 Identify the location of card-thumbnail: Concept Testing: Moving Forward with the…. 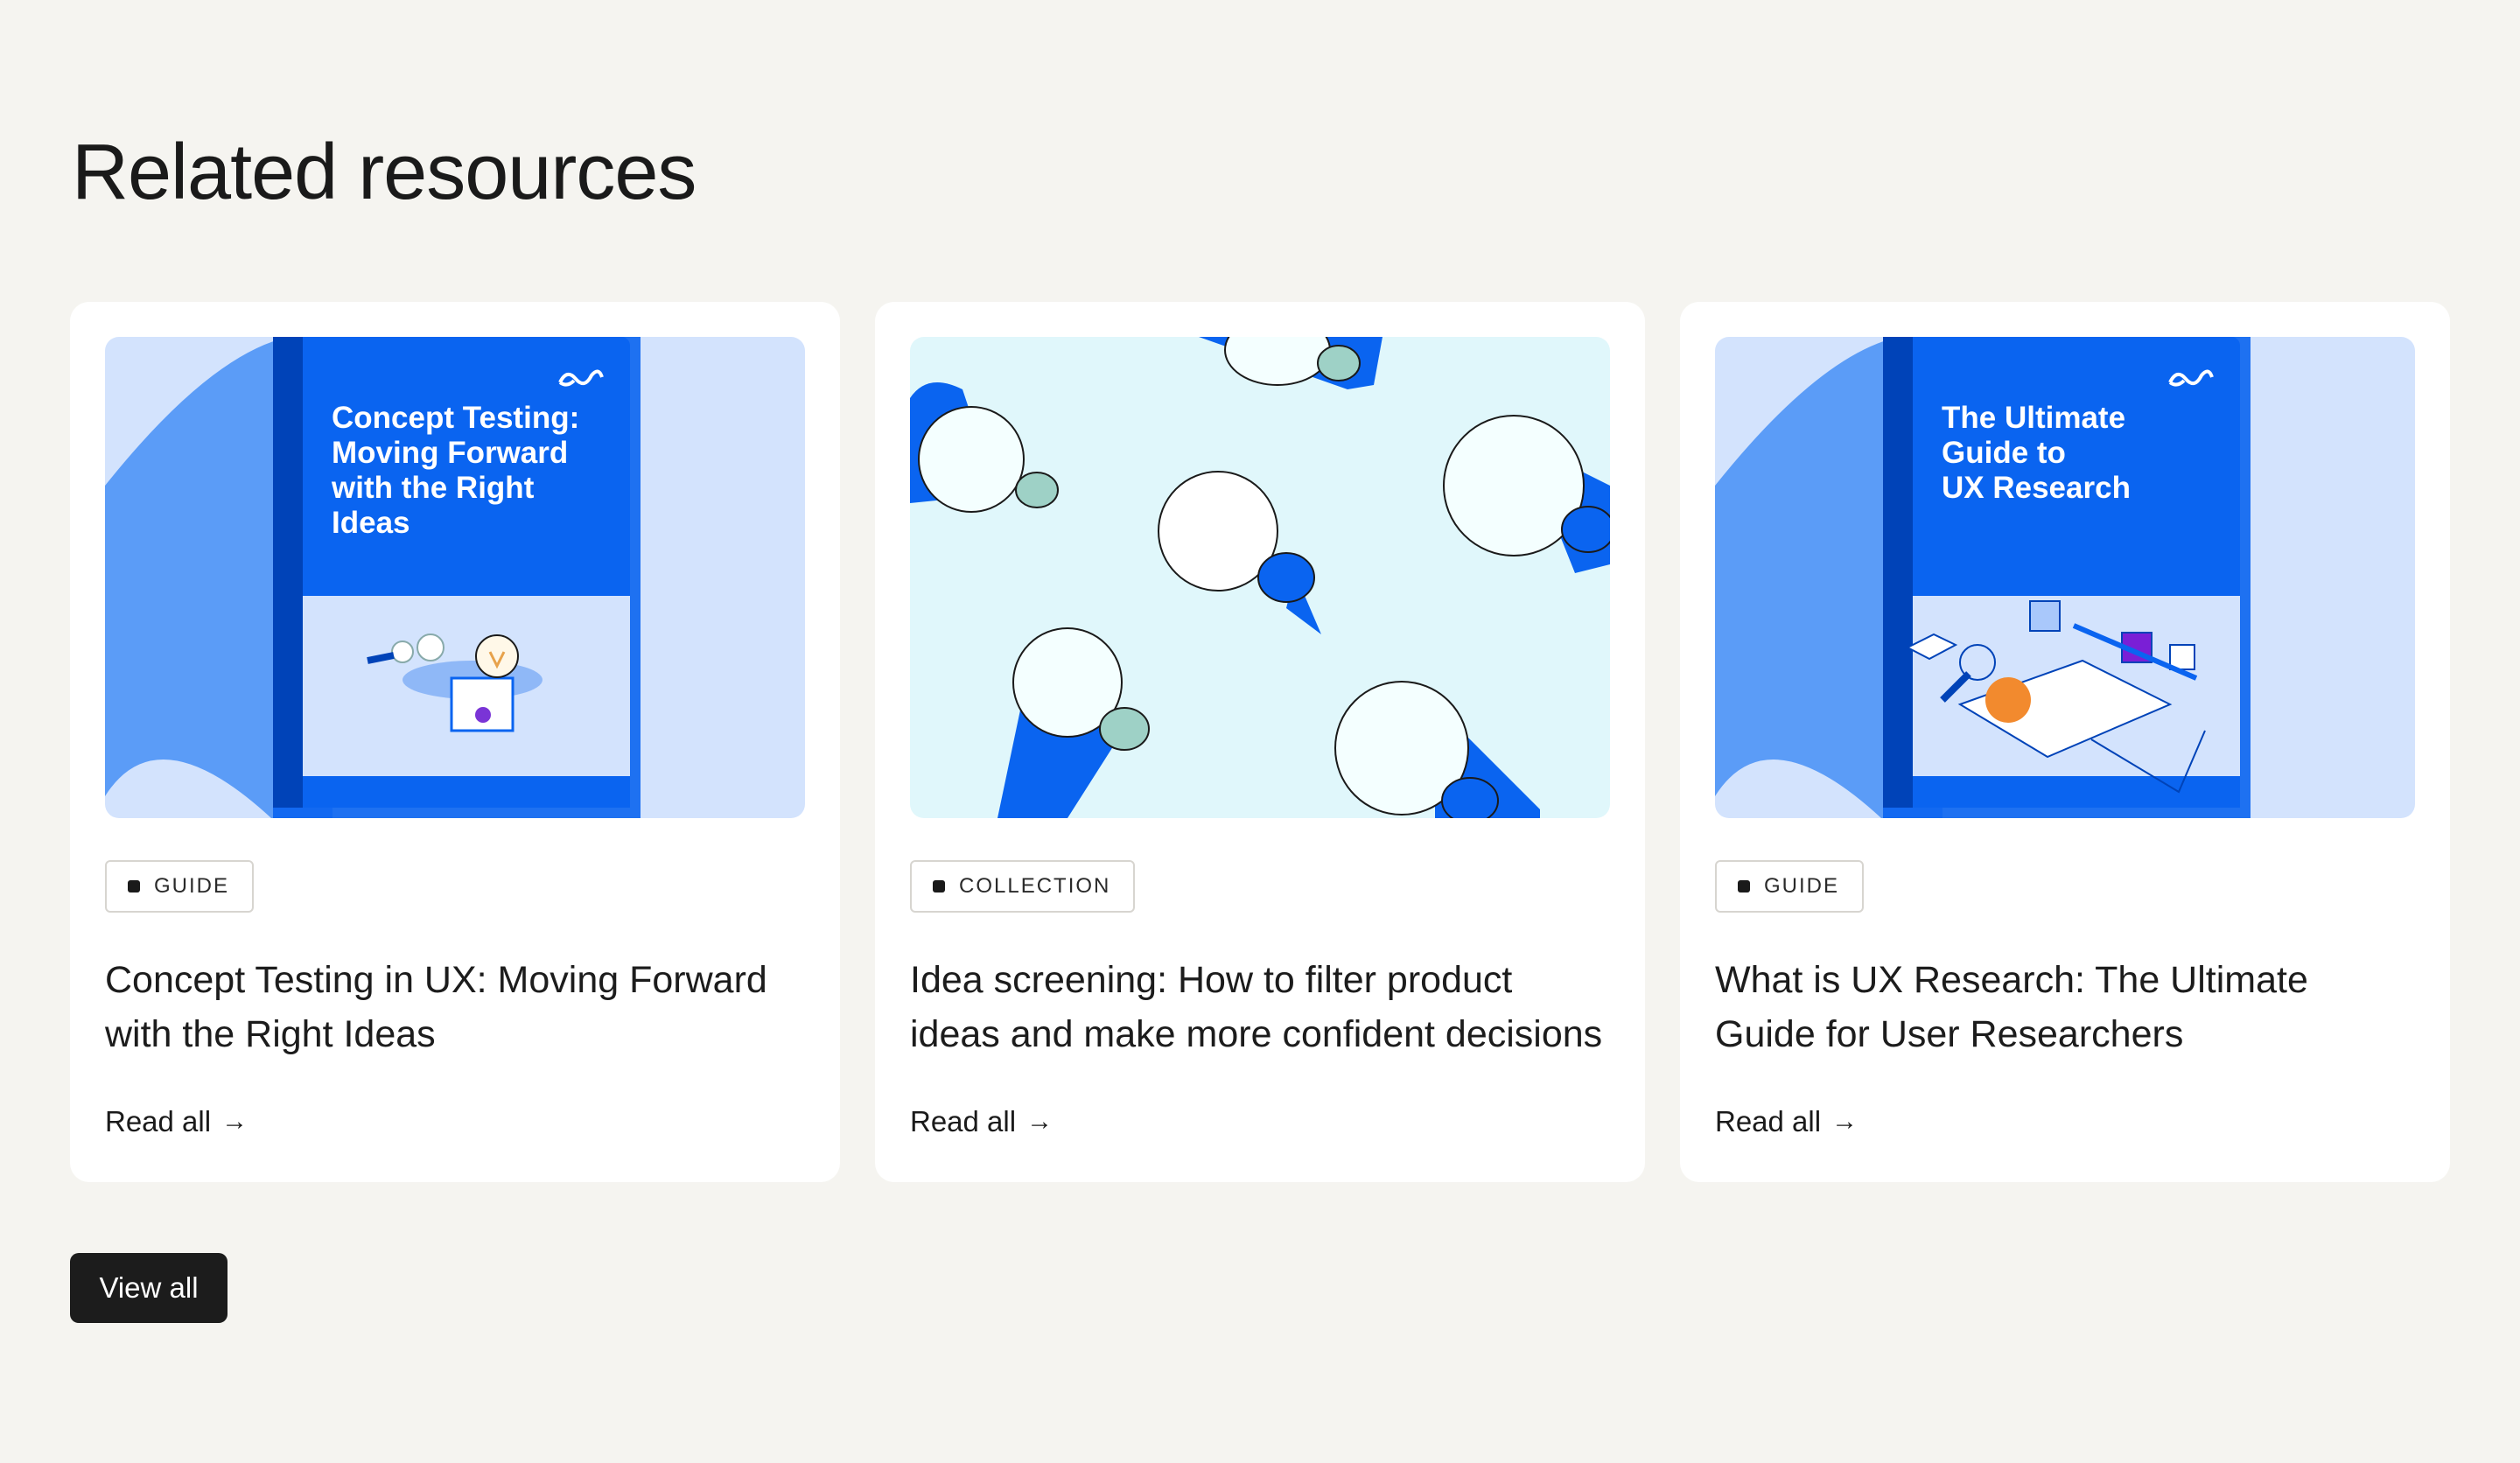
(455, 577).